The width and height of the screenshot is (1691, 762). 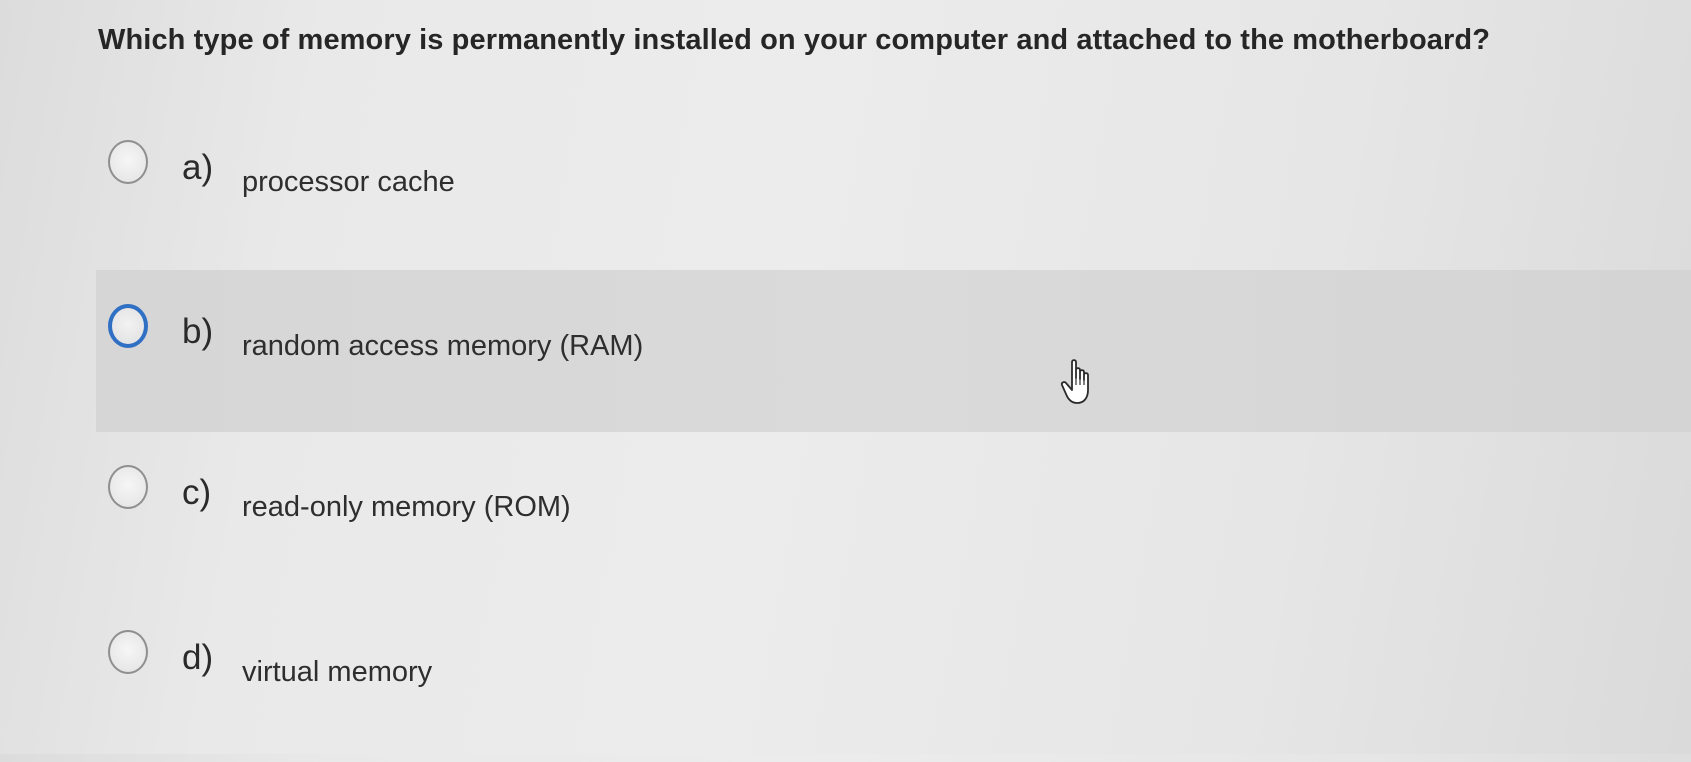 What do you see at coordinates (128, 487) in the screenshot?
I see `radio-button-c` at bounding box center [128, 487].